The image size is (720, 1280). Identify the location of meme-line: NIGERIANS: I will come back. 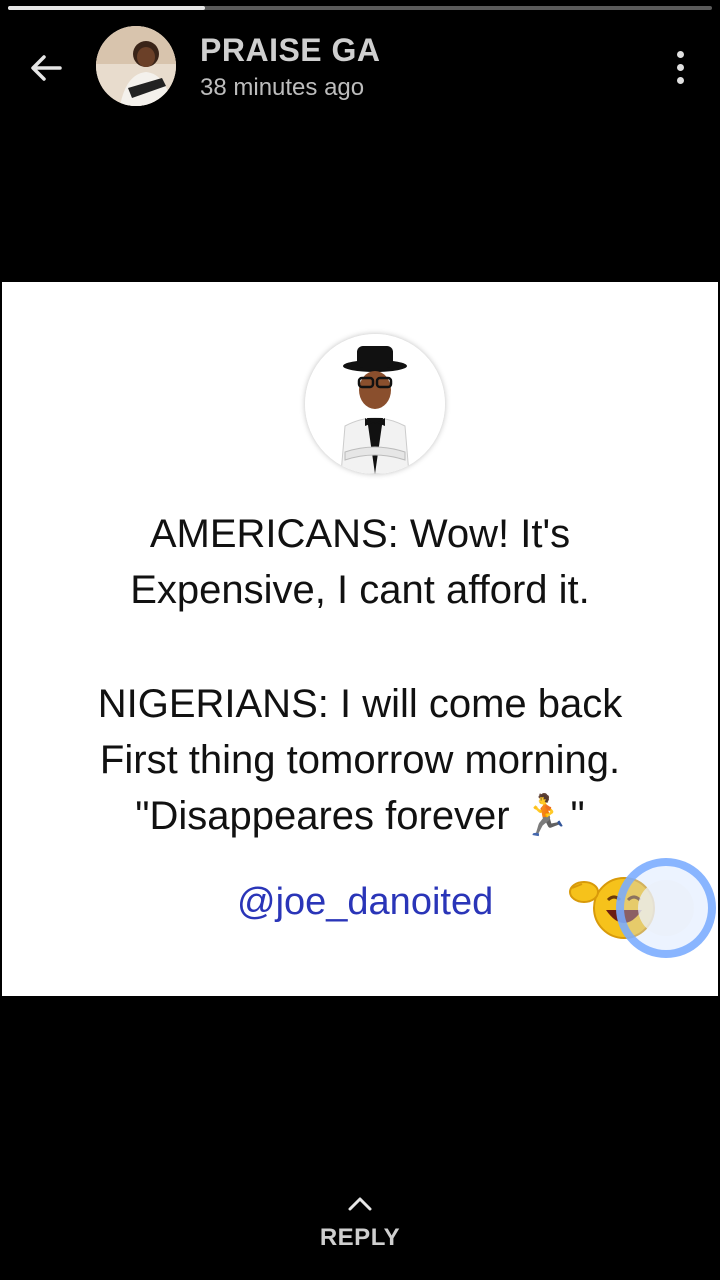
(360, 704).